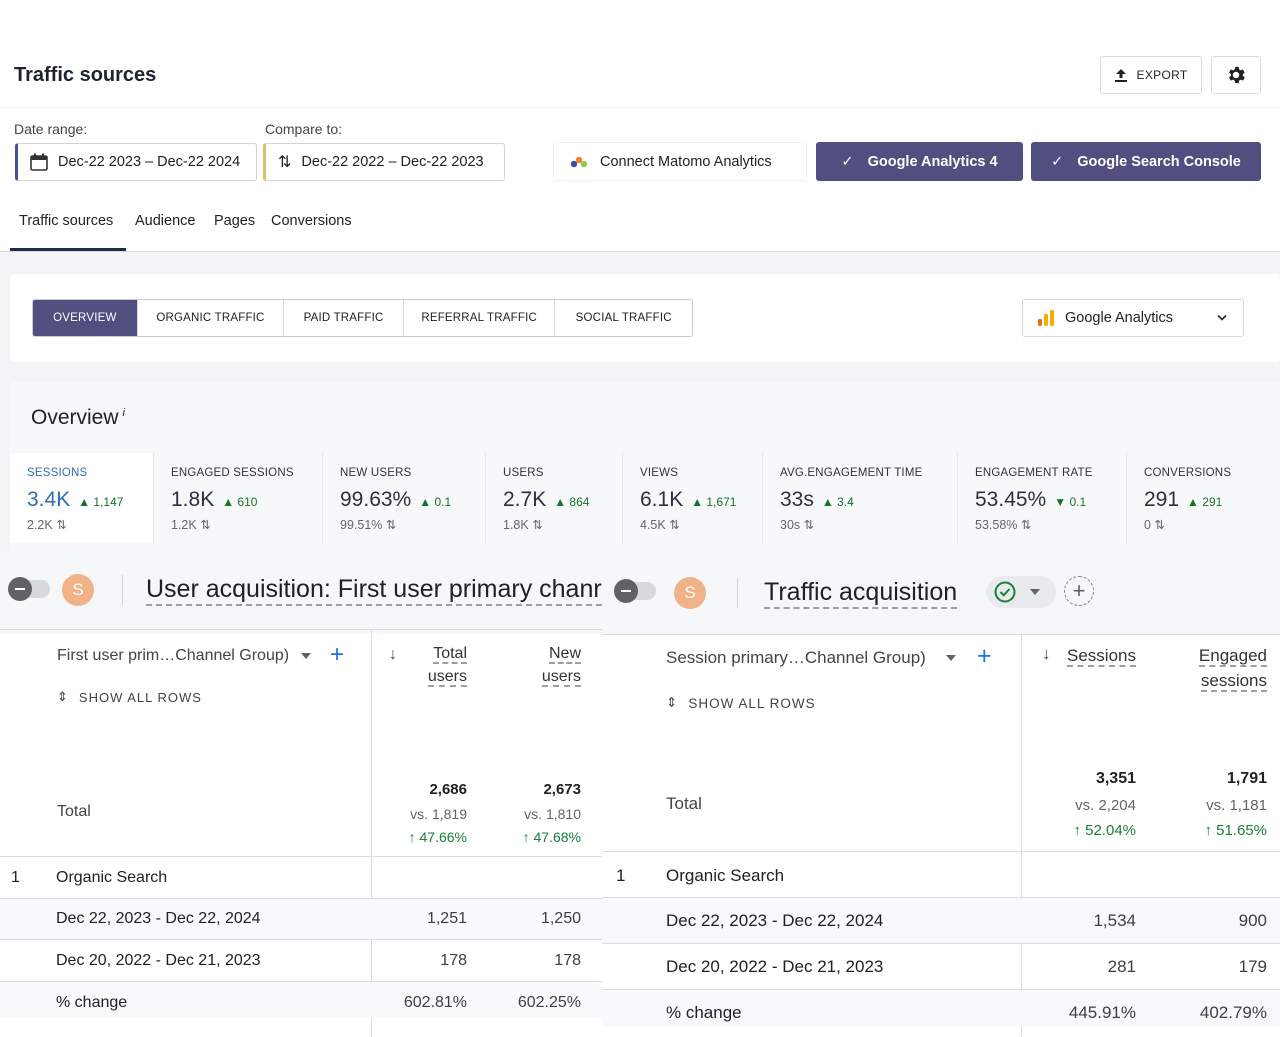  Describe the element at coordinates (1003, 525) in the screenshot. I see `metric-previous: 53.58% ⇅` at that location.